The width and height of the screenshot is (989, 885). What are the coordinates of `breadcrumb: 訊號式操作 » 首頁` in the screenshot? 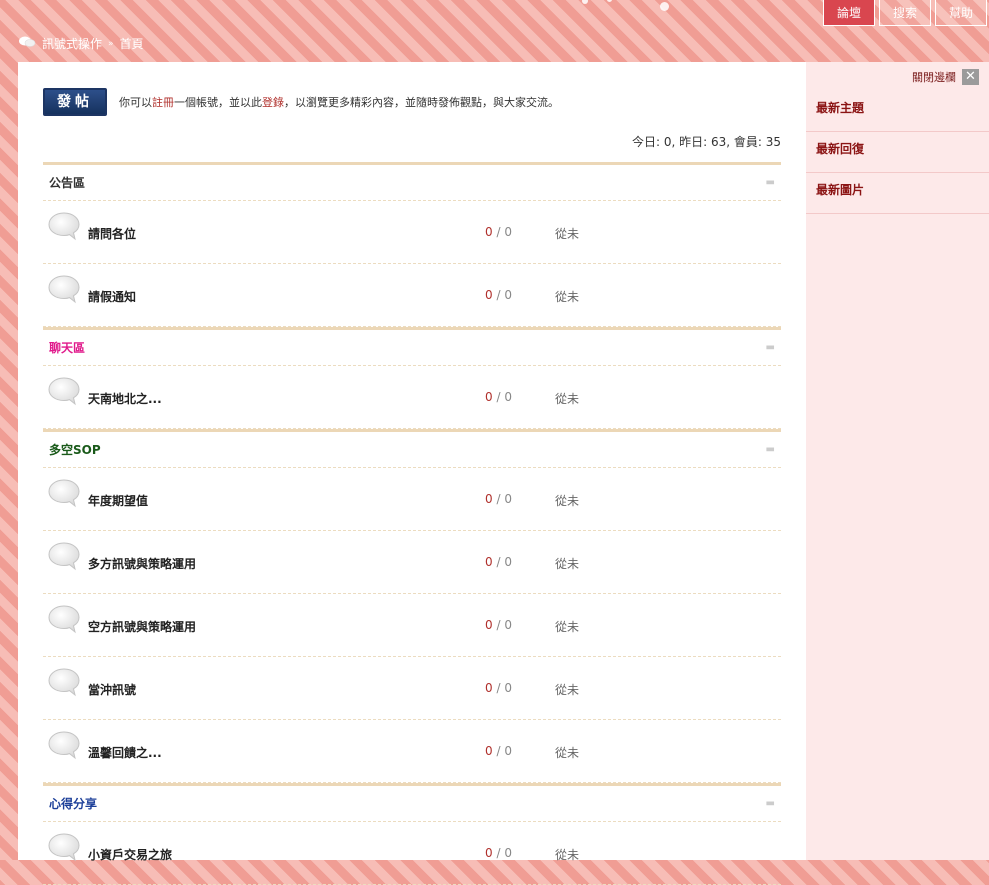 It's located at (81, 43).